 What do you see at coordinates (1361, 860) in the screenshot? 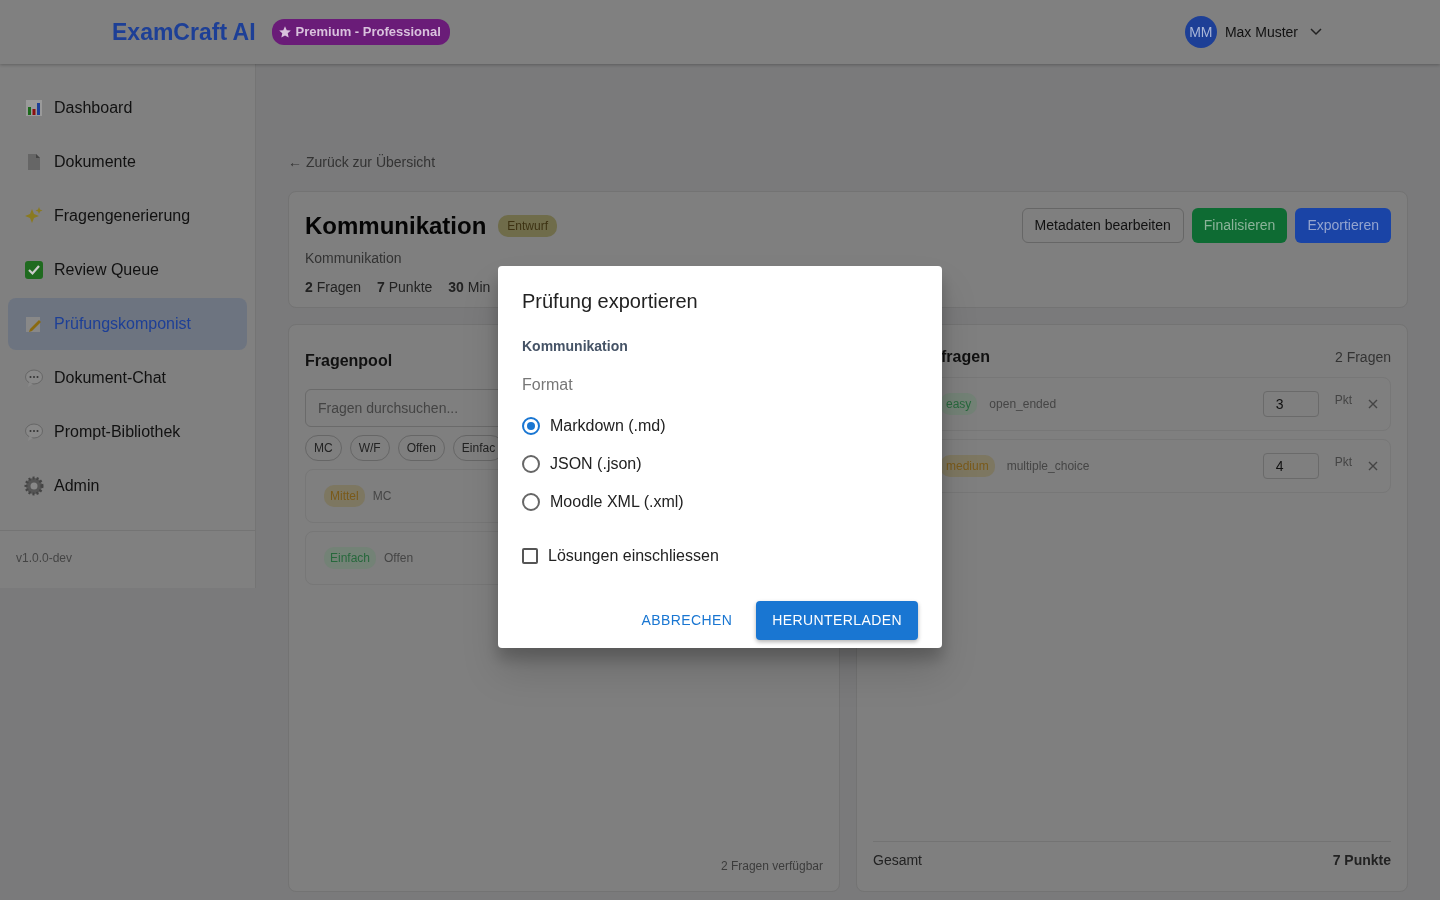
I see `total-points: 7 Punkte` at bounding box center [1361, 860].